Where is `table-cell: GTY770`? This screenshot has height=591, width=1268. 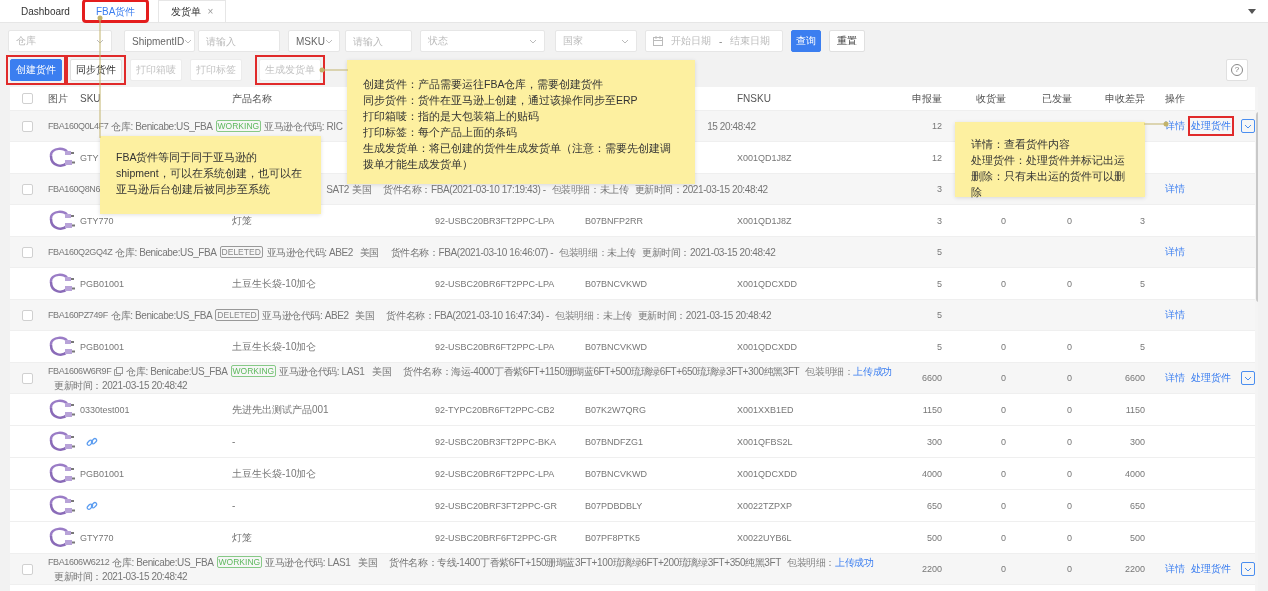
table-cell: GTY770 is located at coordinates (97, 537).